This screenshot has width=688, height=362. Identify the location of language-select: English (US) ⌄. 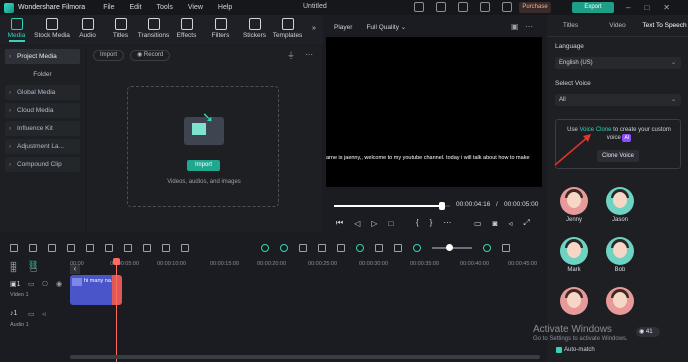
(618, 63).